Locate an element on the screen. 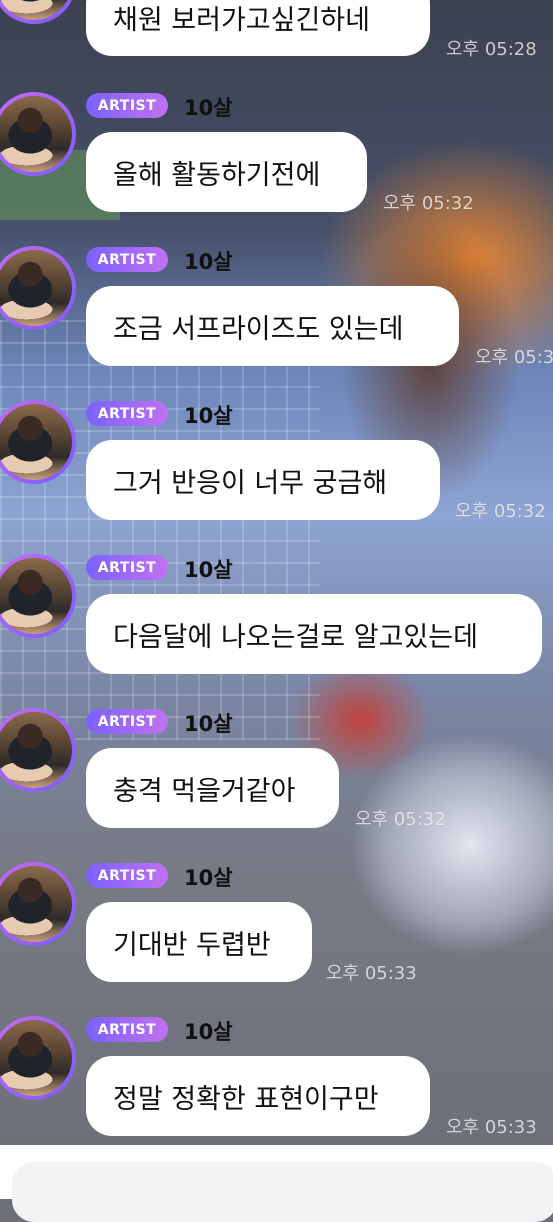  message-bubble: 조금 서프라이즈도 있는데 is located at coordinates (272, 326).